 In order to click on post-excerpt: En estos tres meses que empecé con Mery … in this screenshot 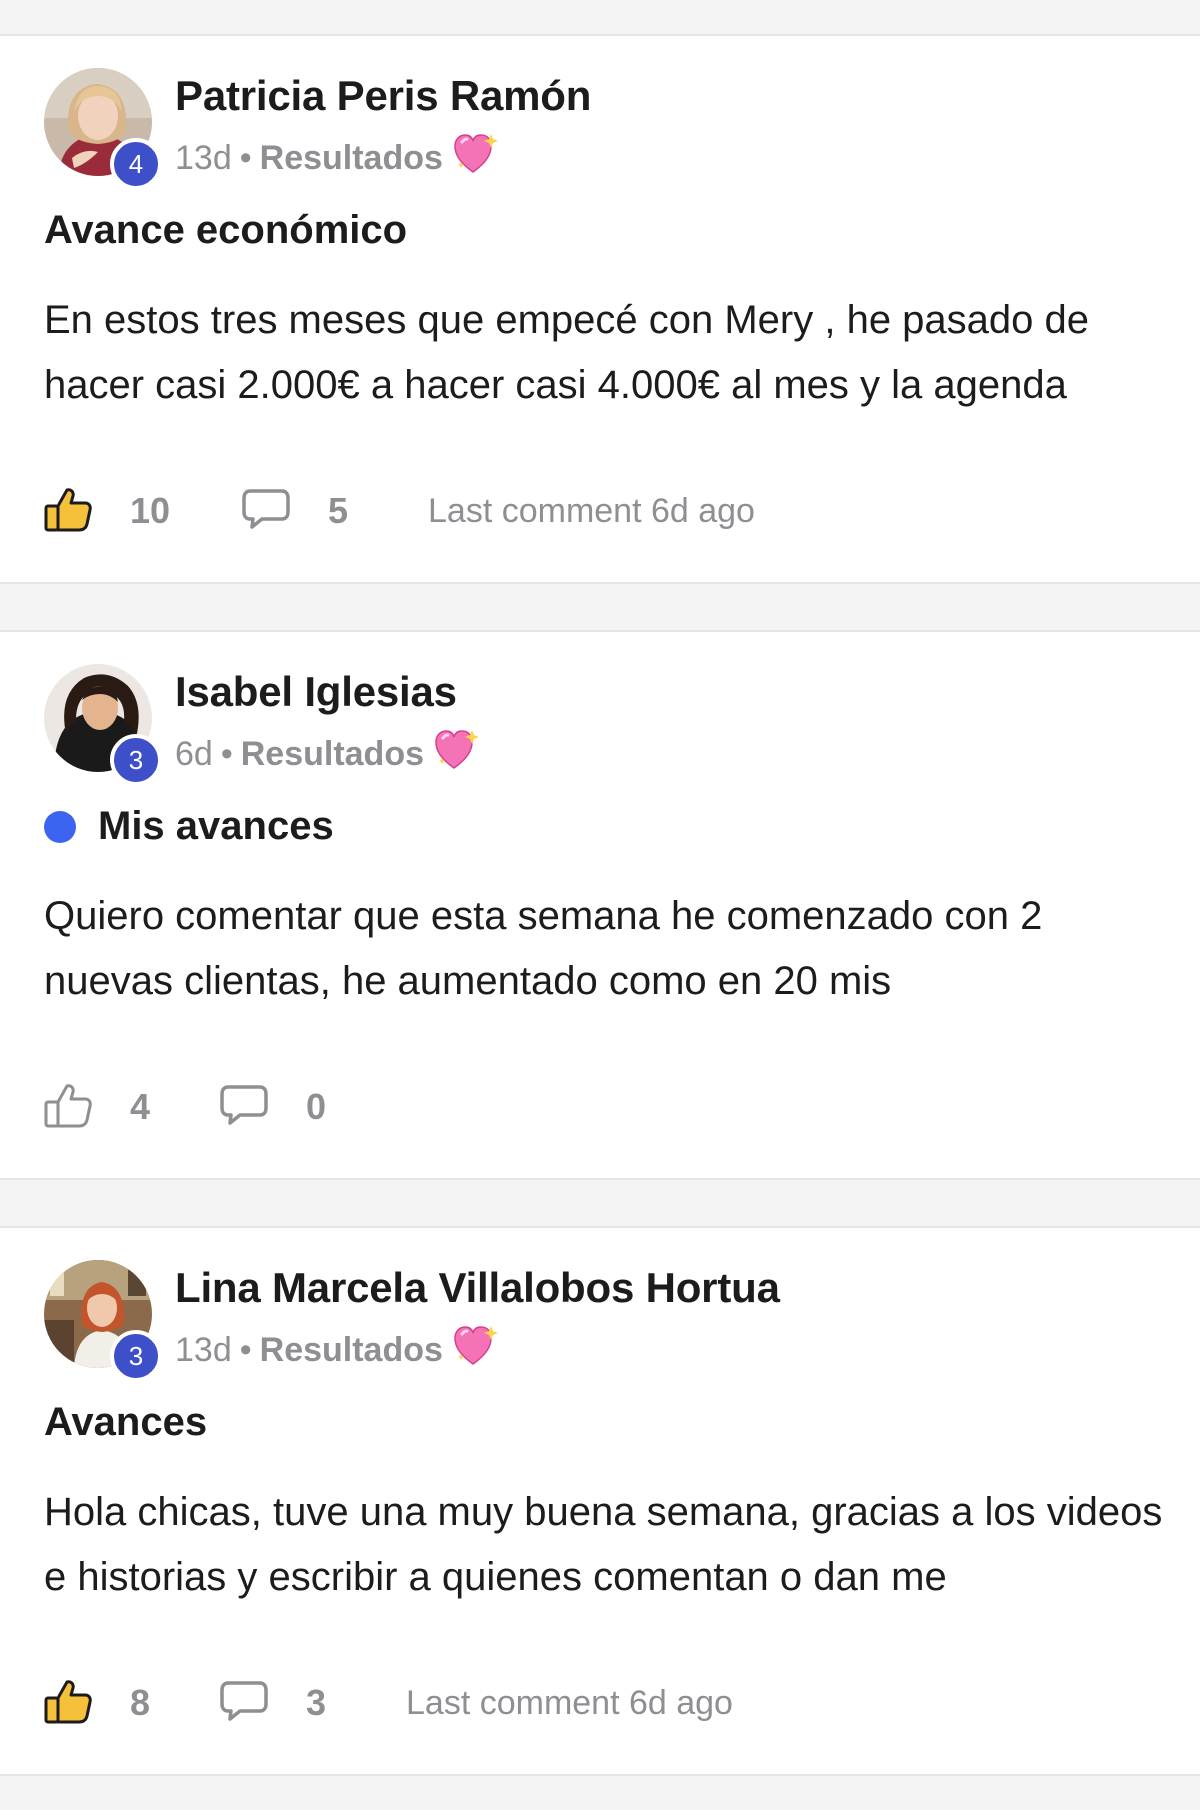, I will do `click(609, 353)`.